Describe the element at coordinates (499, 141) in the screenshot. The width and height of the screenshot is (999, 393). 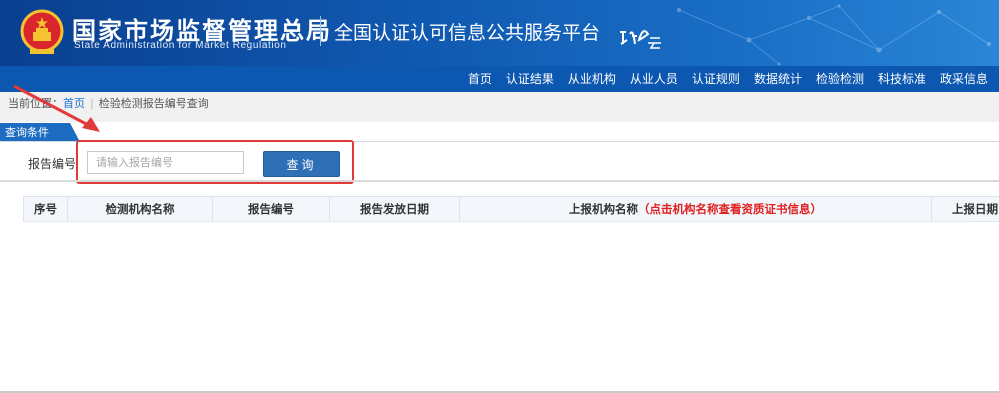
I see `query-tab-underline` at that location.